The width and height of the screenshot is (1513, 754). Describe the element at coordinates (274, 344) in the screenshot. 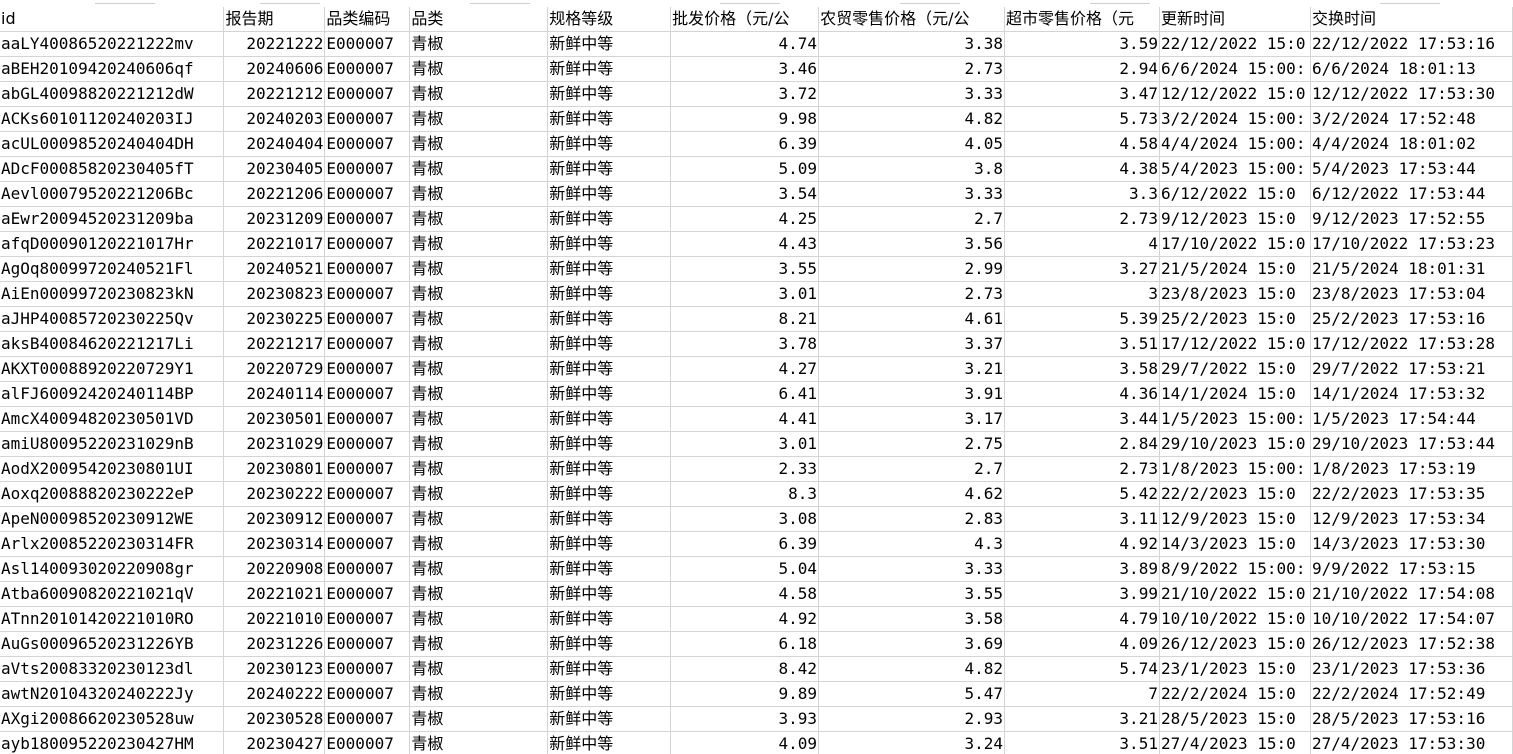

I see `cell-report-period: 20221217` at that location.